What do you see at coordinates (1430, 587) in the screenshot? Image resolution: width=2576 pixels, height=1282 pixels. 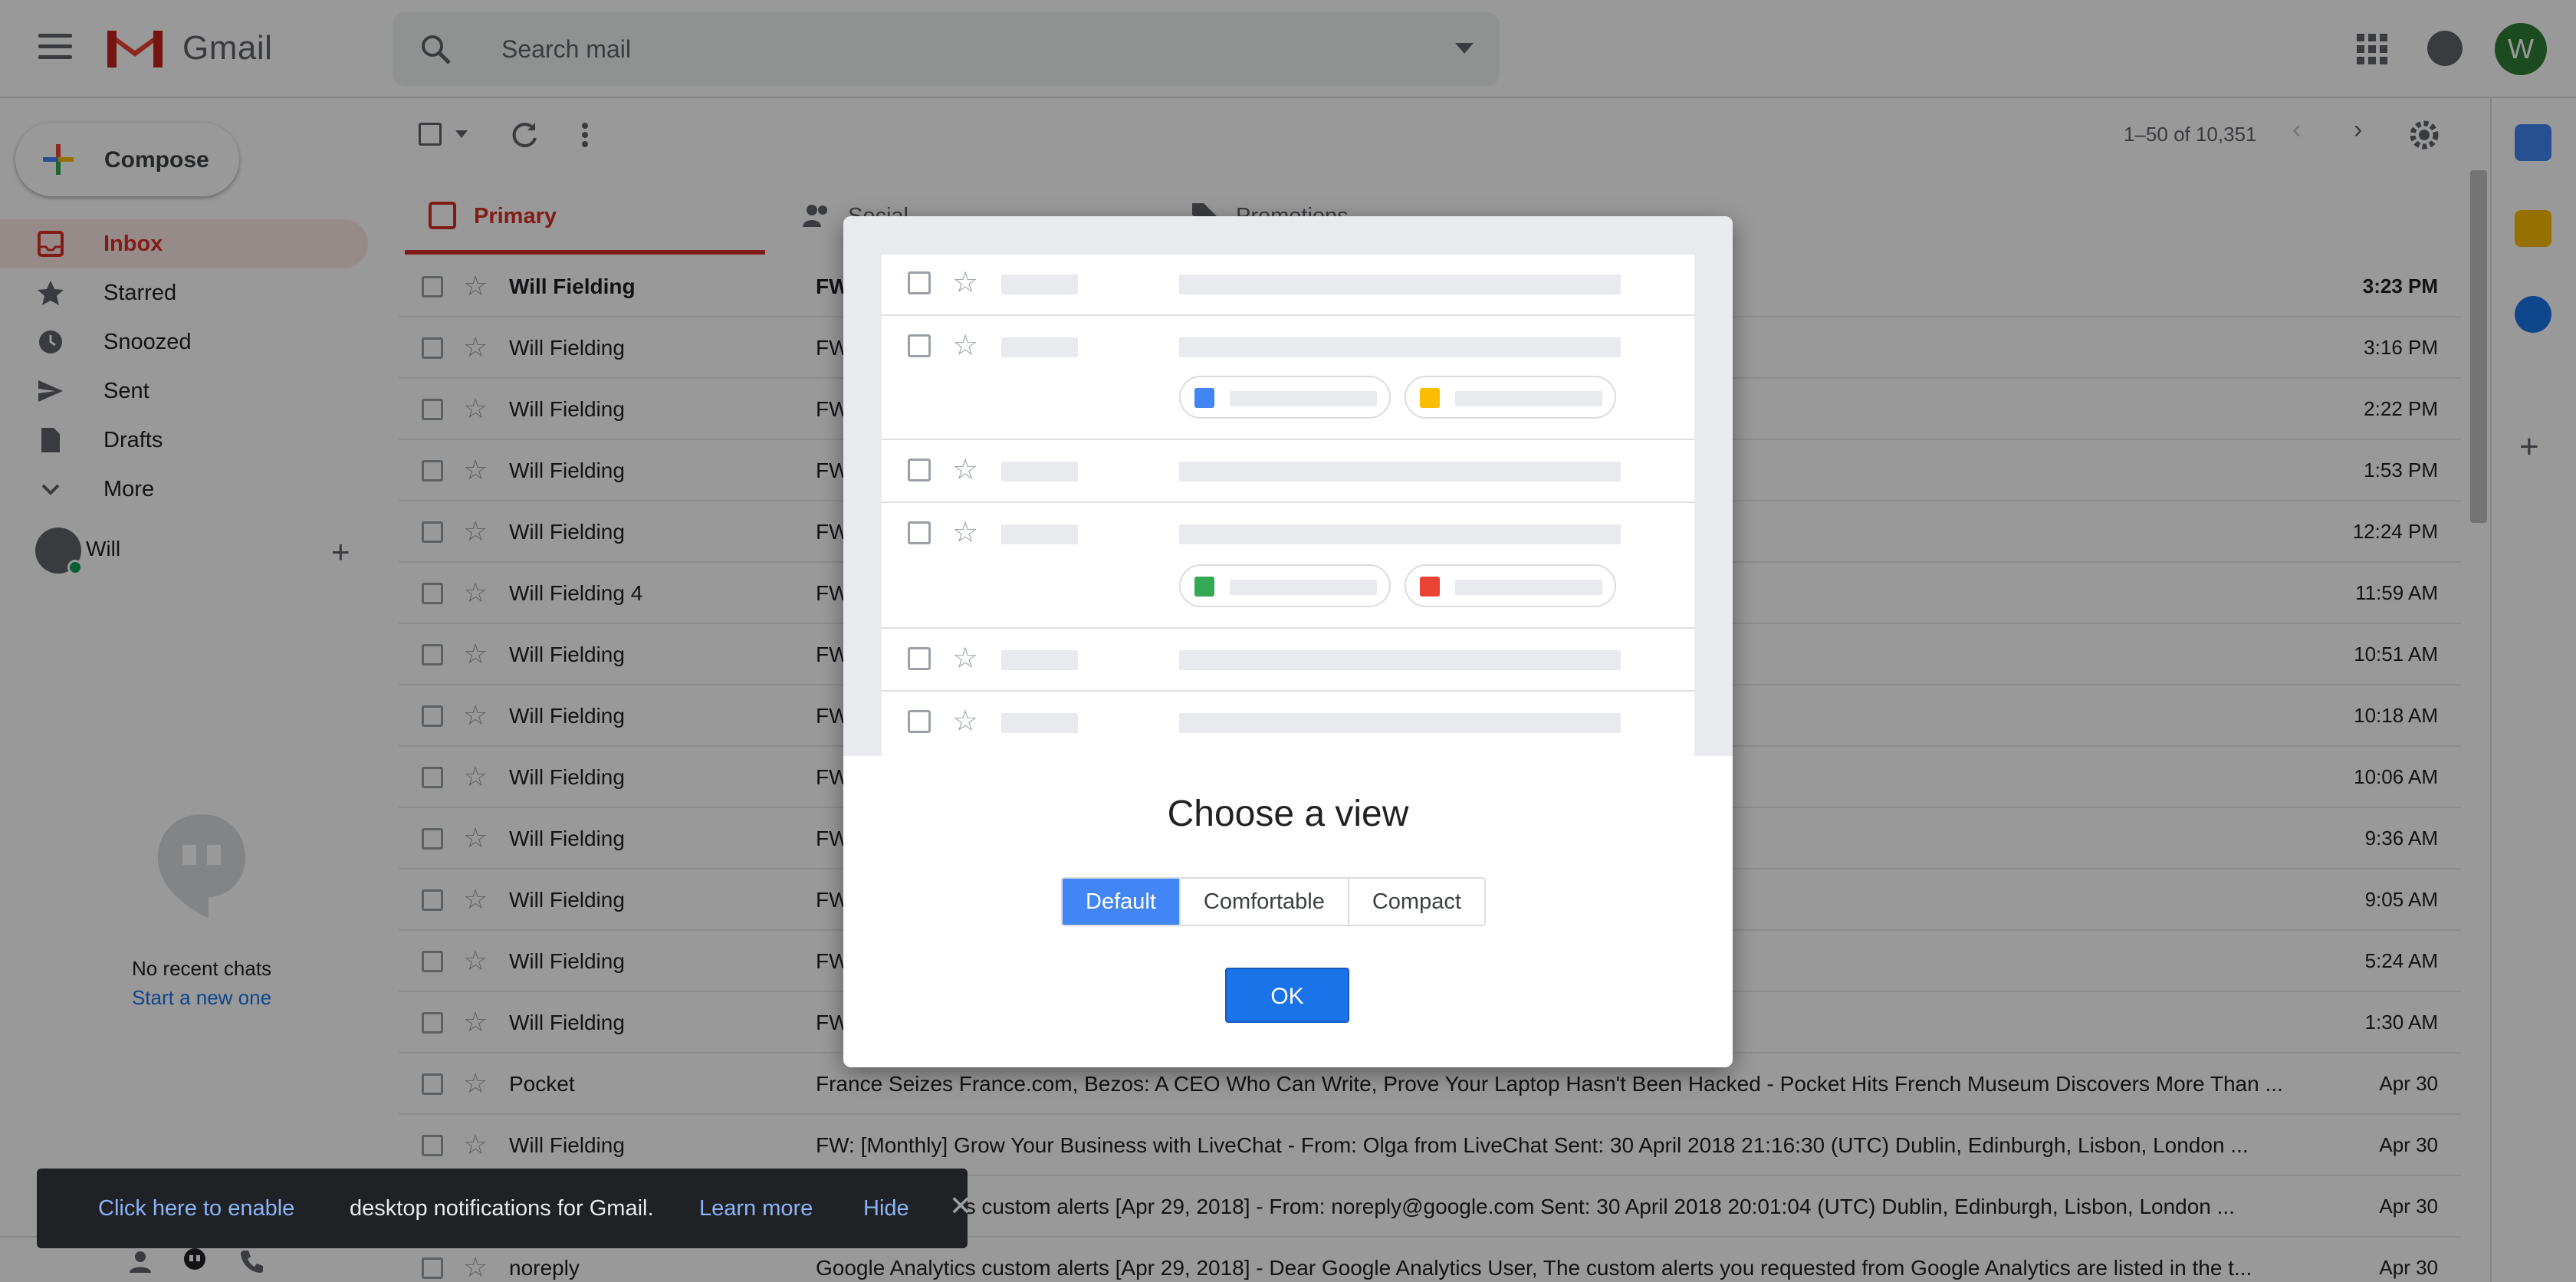 I see `image-icon` at bounding box center [1430, 587].